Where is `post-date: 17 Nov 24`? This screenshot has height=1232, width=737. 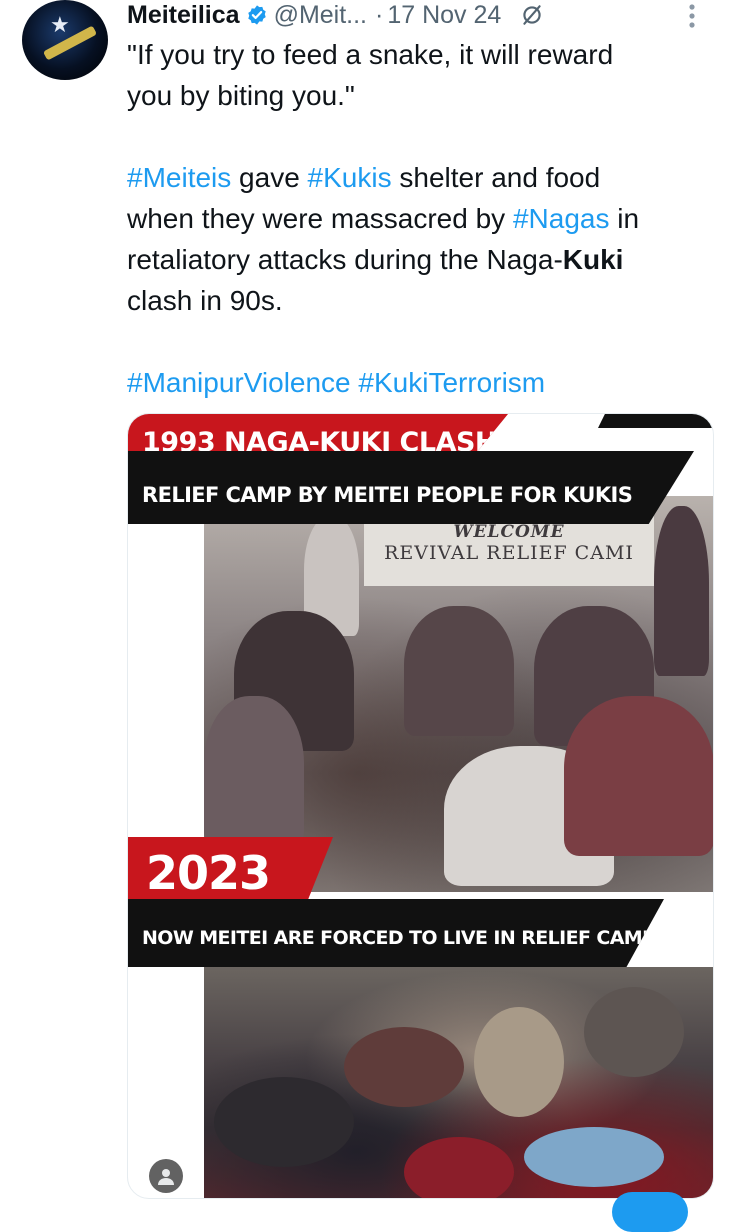 post-date: 17 Nov 24 is located at coordinates (444, 15).